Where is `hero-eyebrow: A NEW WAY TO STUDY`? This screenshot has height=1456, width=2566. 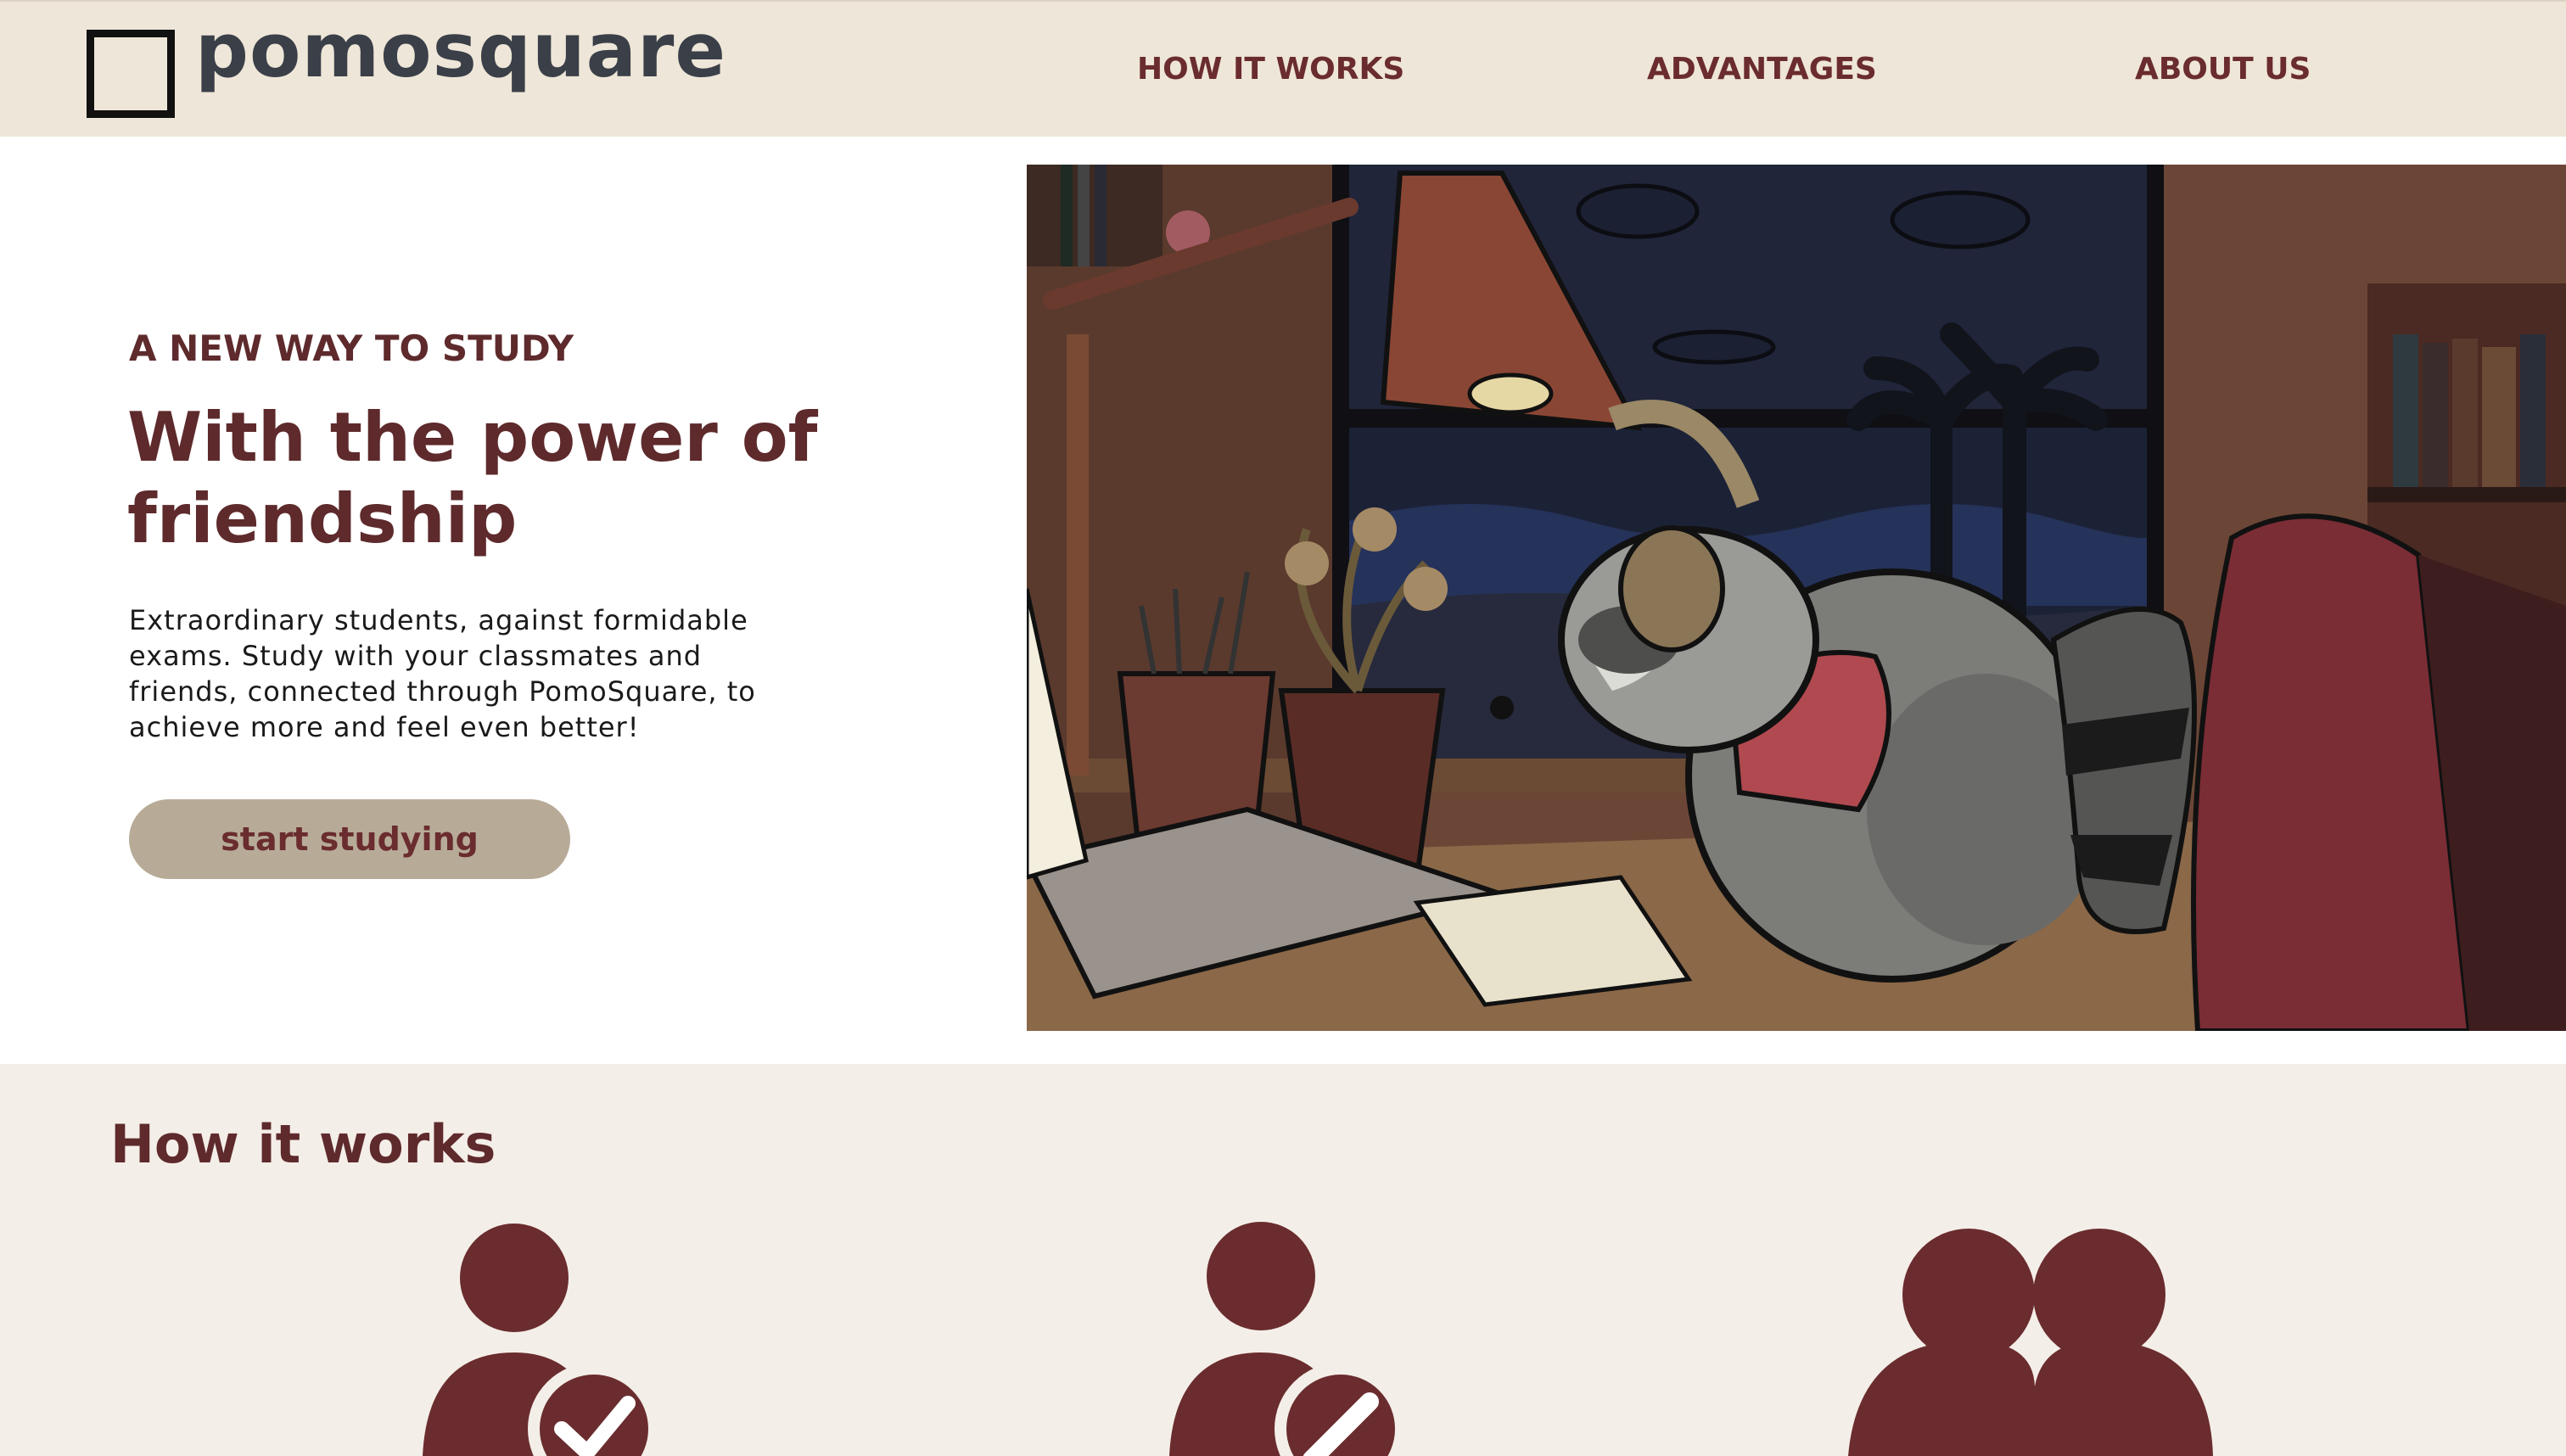
hero-eyebrow: A NEW WAY TO STUDY is located at coordinates (351, 349).